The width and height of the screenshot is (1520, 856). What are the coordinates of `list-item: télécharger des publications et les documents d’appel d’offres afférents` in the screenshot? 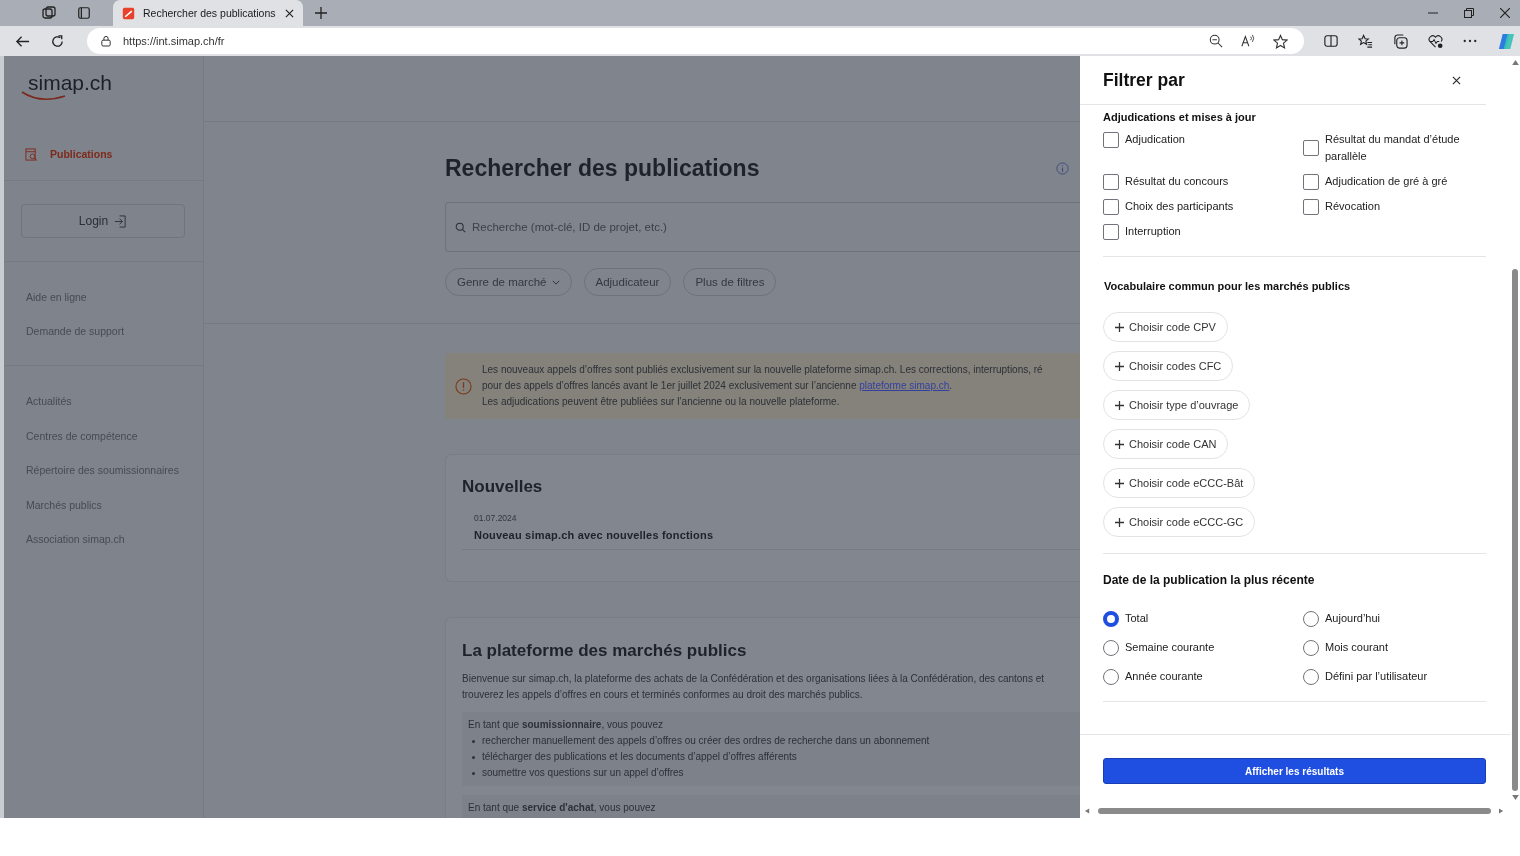 It's located at (639, 757).